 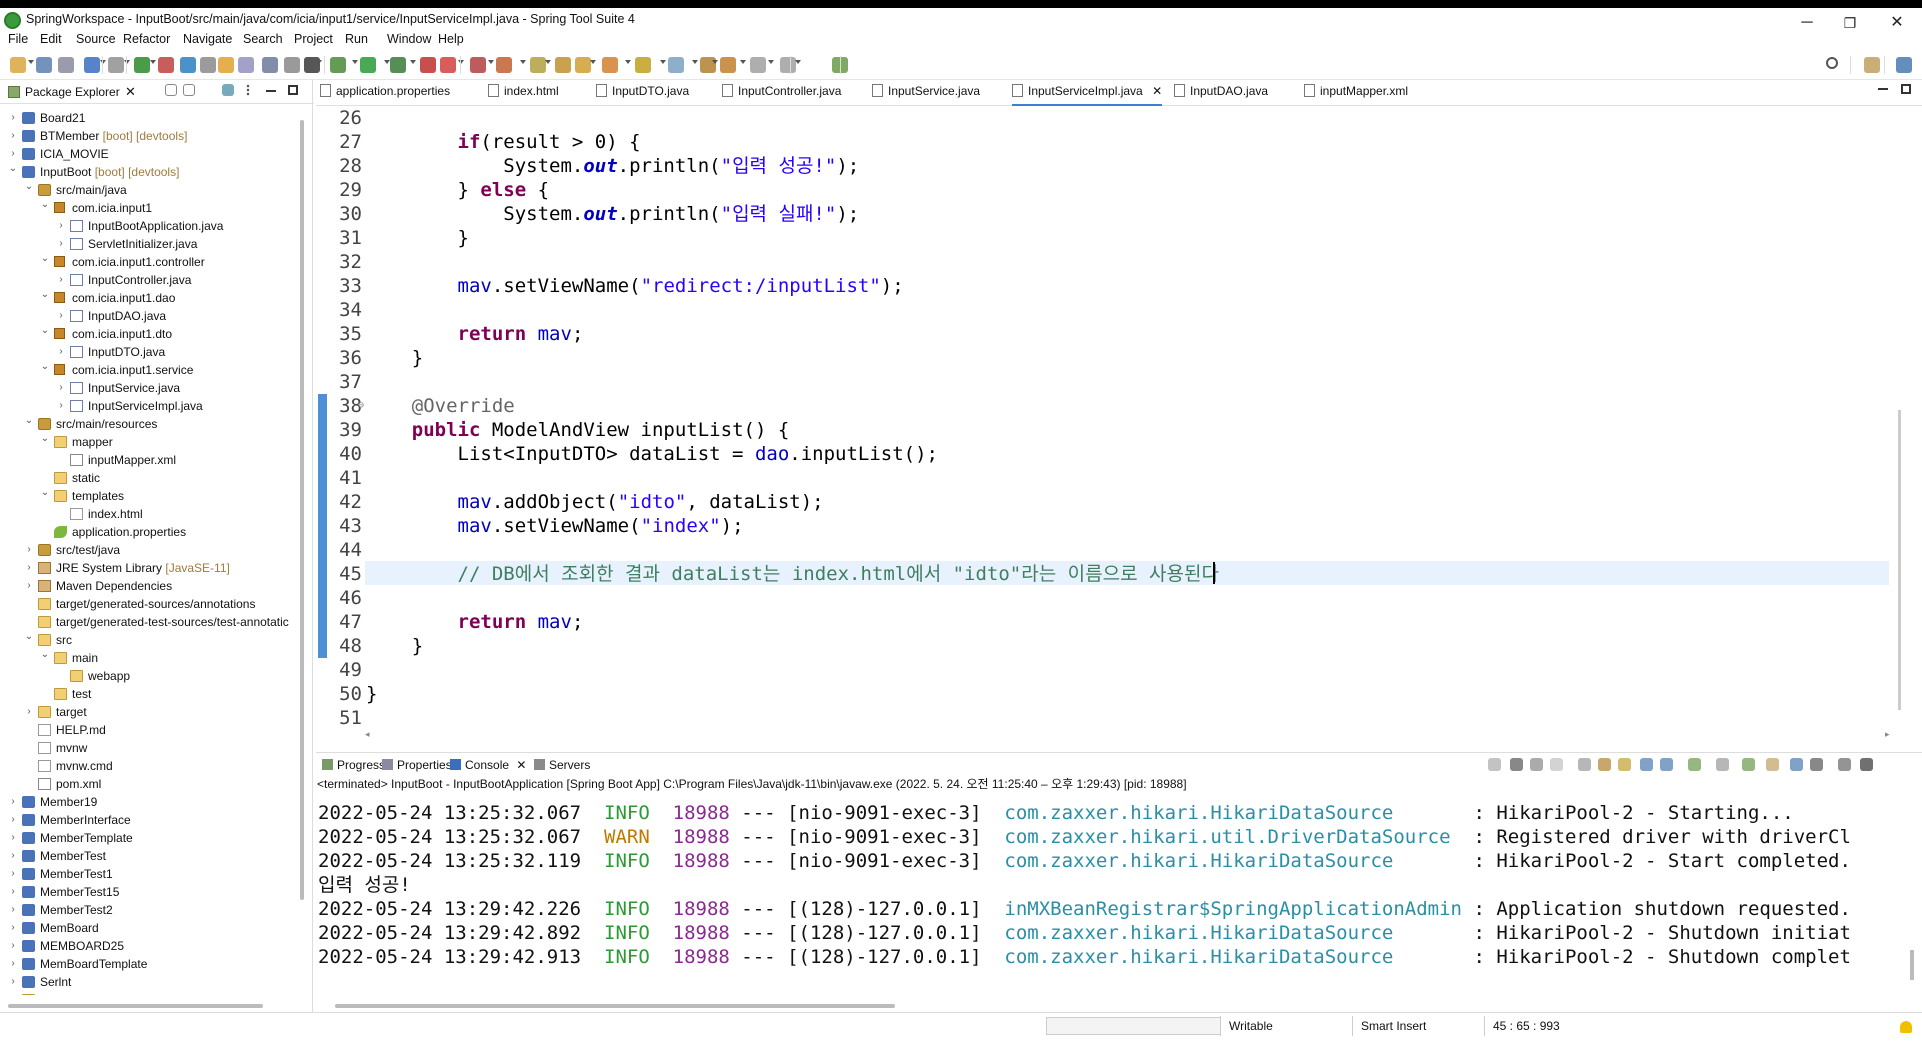 What do you see at coordinates (150, 694) in the screenshot?
I see `tree-item: test` at bounding box center [150, 694].